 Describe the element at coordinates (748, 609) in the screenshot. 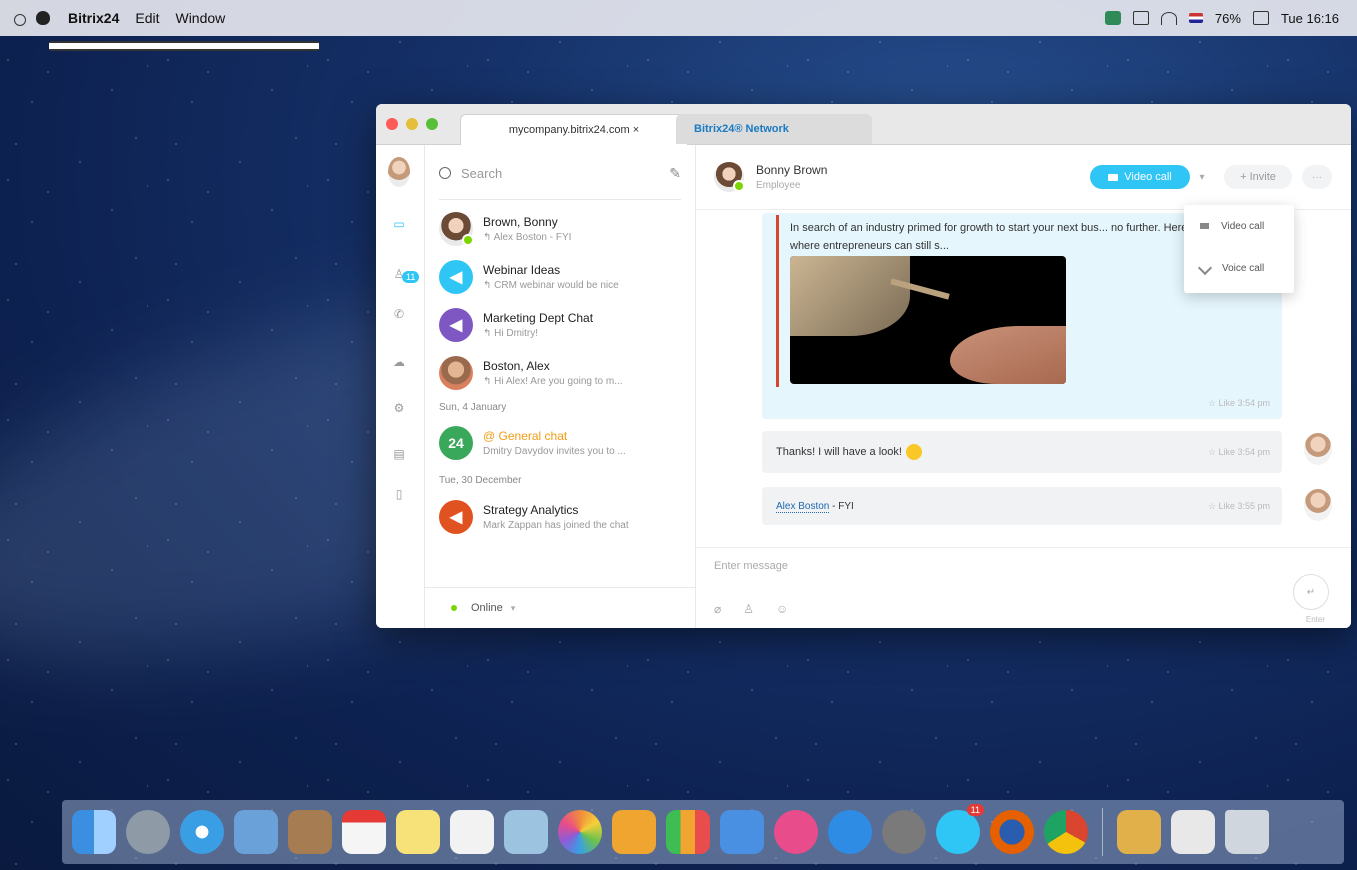

I see `mention-user-icon: ♙` at that location.